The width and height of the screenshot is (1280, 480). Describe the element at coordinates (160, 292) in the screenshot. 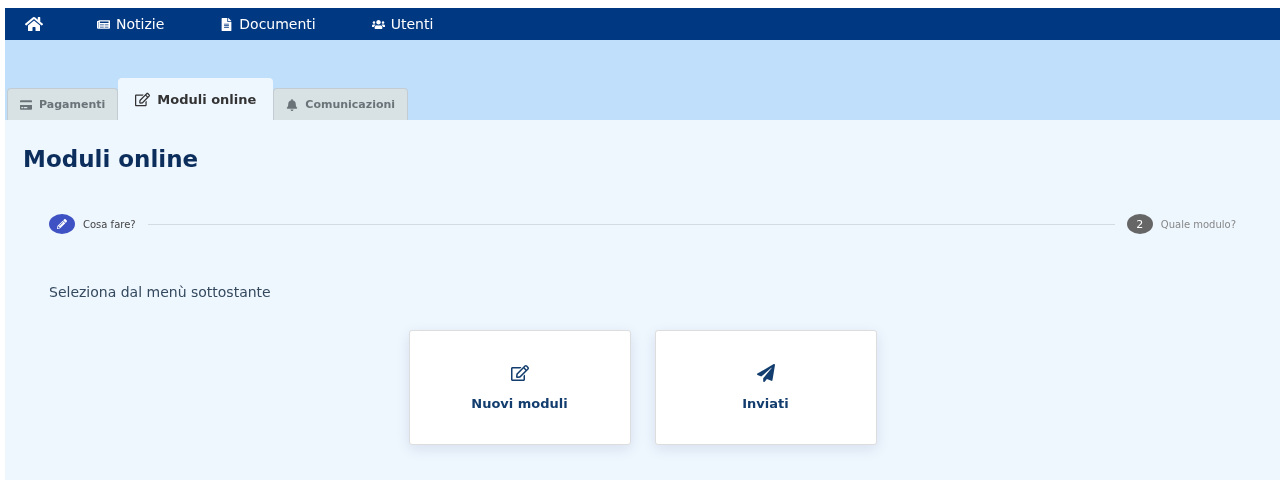

I see `instruction-text: Seleziona dal menù sottostante` at that location.